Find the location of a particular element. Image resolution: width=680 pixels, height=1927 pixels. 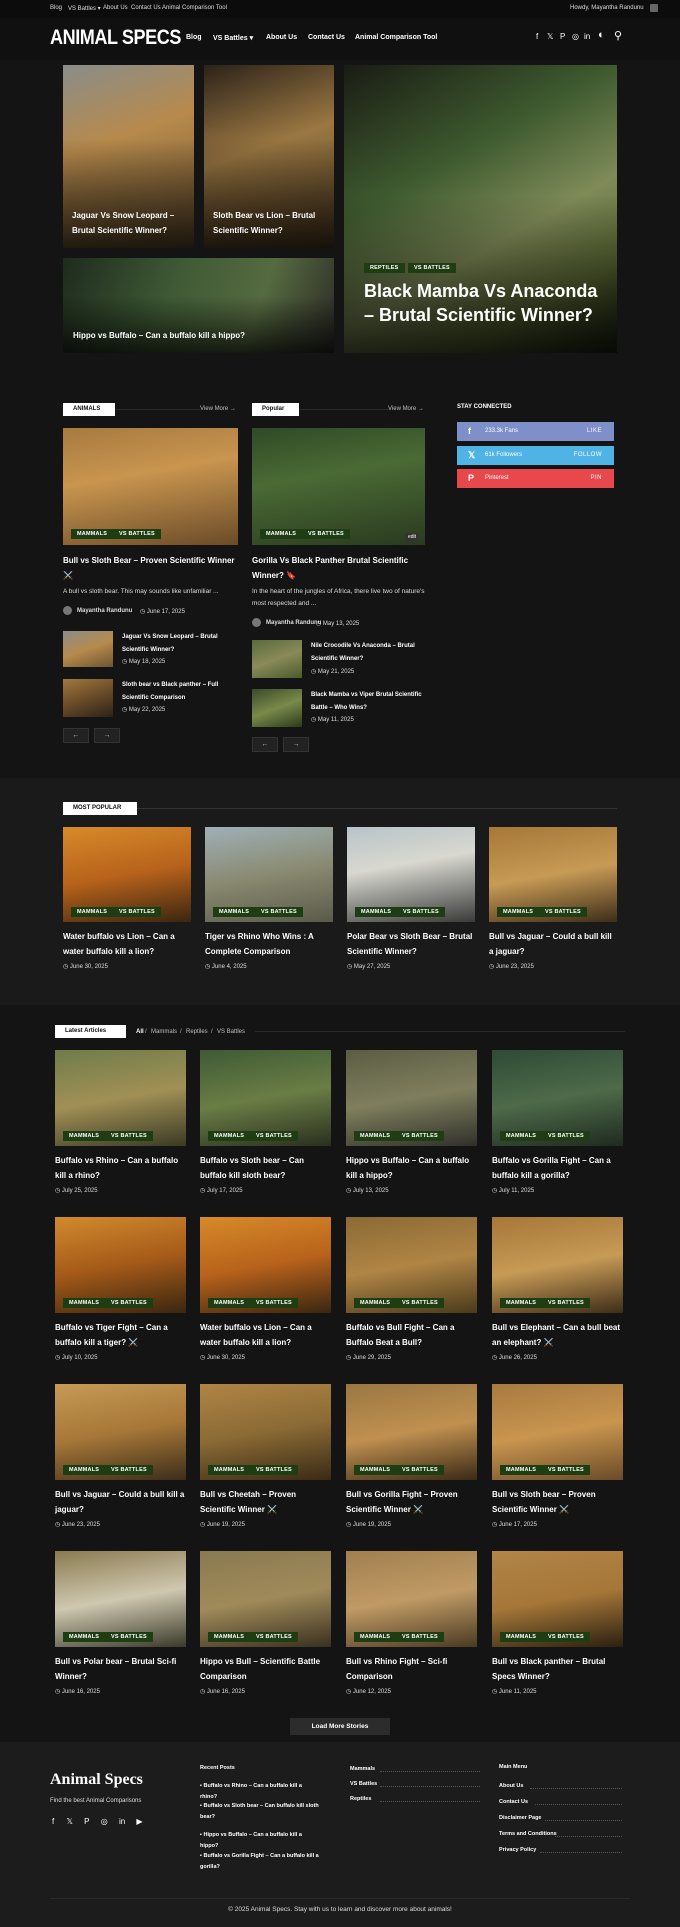

nav-vs-battles: VS Battles ▾ is located at coordinates (233, 38).